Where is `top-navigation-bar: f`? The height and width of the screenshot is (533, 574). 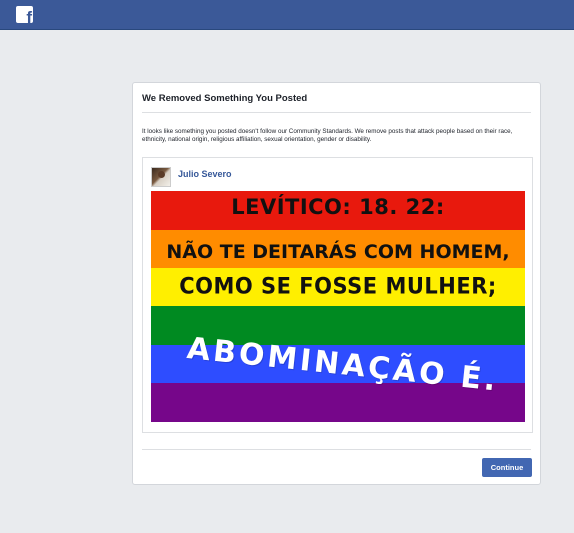
top-navigation-bar: f is located at coordinates (287, 15).